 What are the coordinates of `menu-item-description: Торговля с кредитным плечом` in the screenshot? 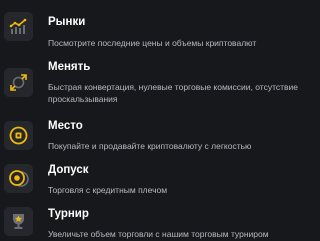 It's located at (108, 190).